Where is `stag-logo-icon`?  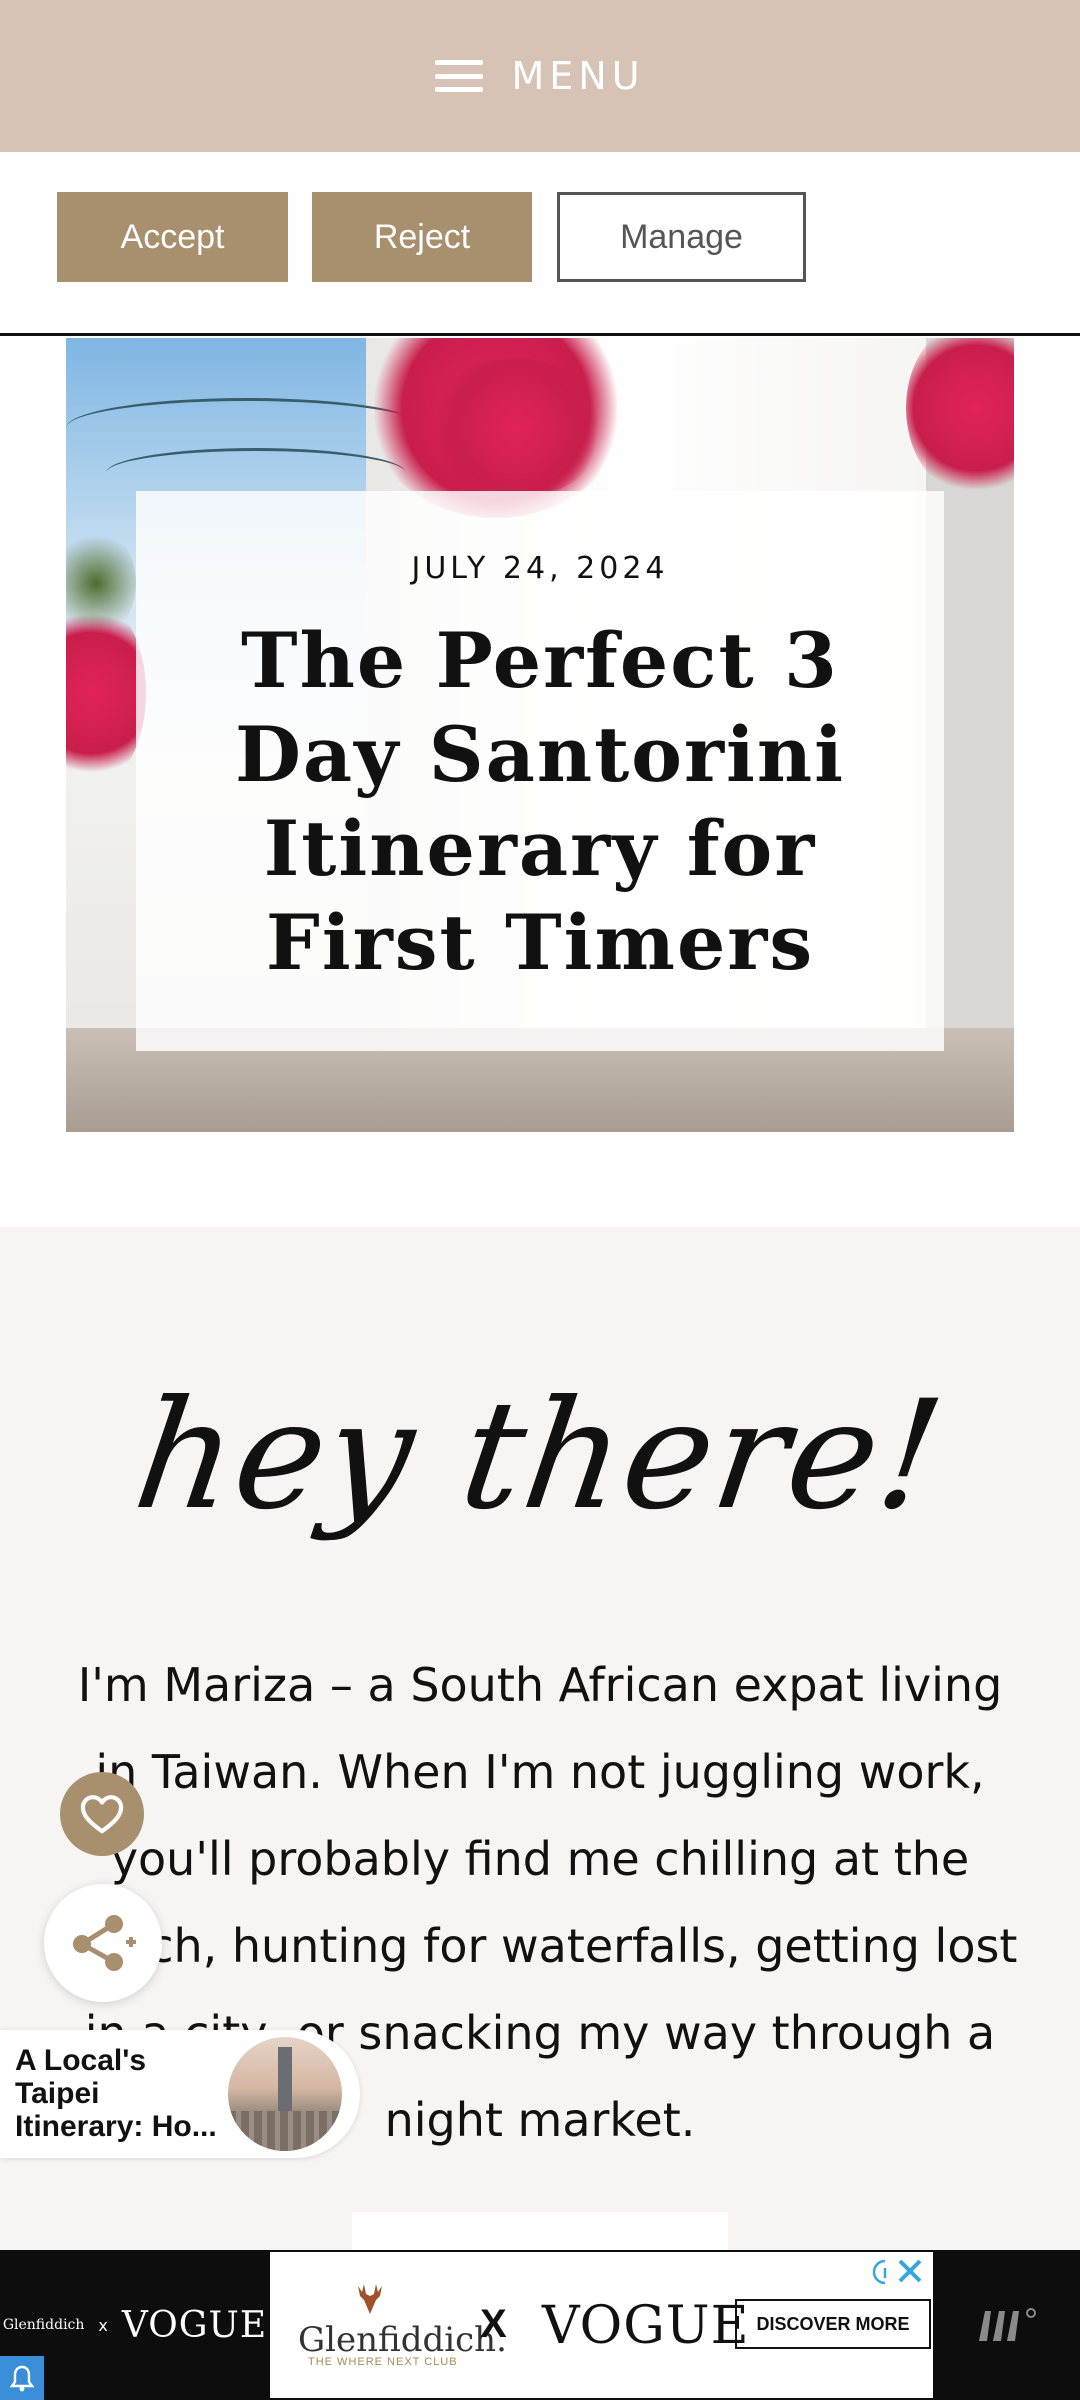
stag-logo-icon is located at coordinates (370, 2299).